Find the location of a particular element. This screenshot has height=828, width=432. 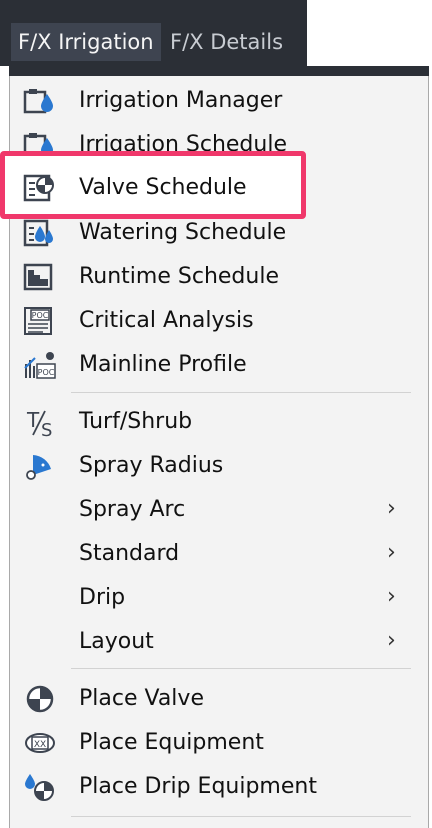

menu-item-label: Runtime Schedule is located at coordinates (179, 276).